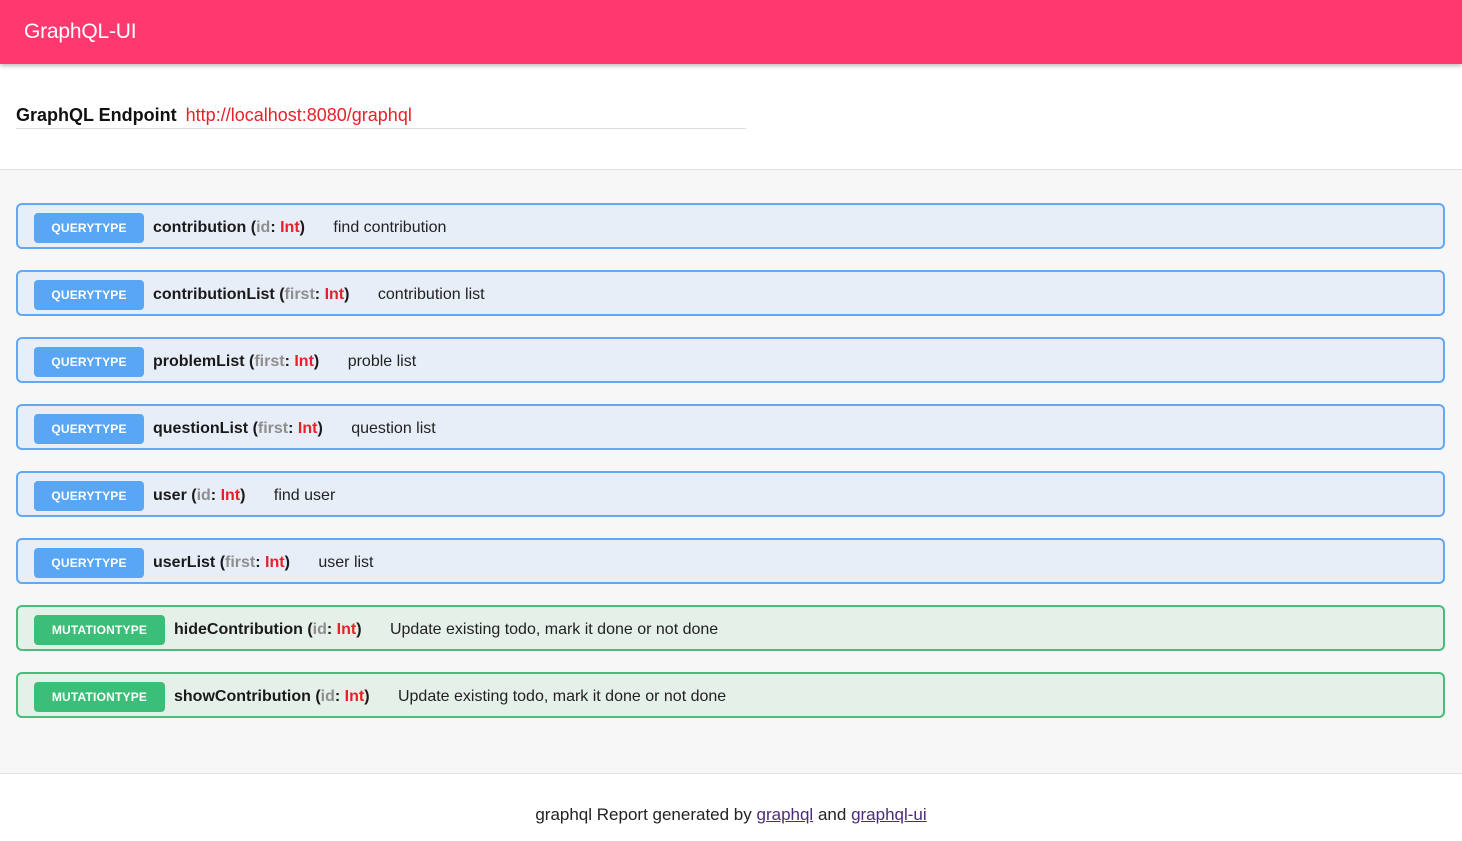 This screenshot has height=841, width=1462. Describe the element at coordinates (730, 494) in the screenshot. I see `operation-row: QUERYTYPE user (id: Int) find user` at that location.